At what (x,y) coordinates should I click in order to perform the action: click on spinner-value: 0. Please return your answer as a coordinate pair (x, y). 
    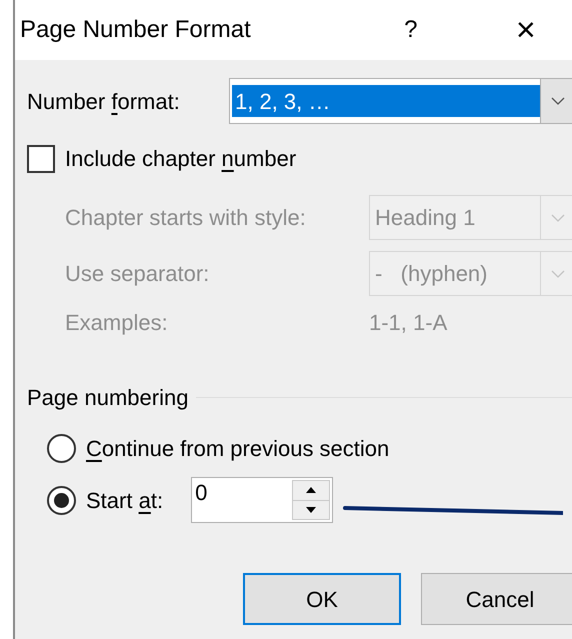
    Looking at the image, I should click on (201, 493).